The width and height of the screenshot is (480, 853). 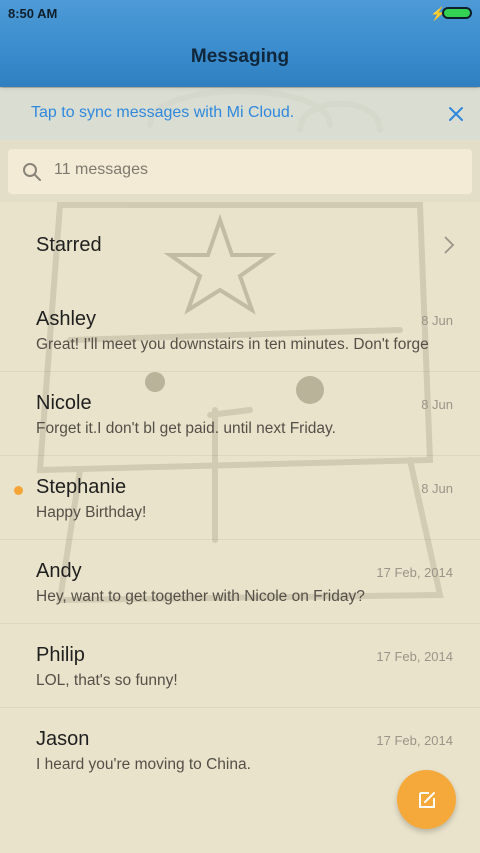 I want to click on conversation-name: Jason, so click(x=63, y=739).